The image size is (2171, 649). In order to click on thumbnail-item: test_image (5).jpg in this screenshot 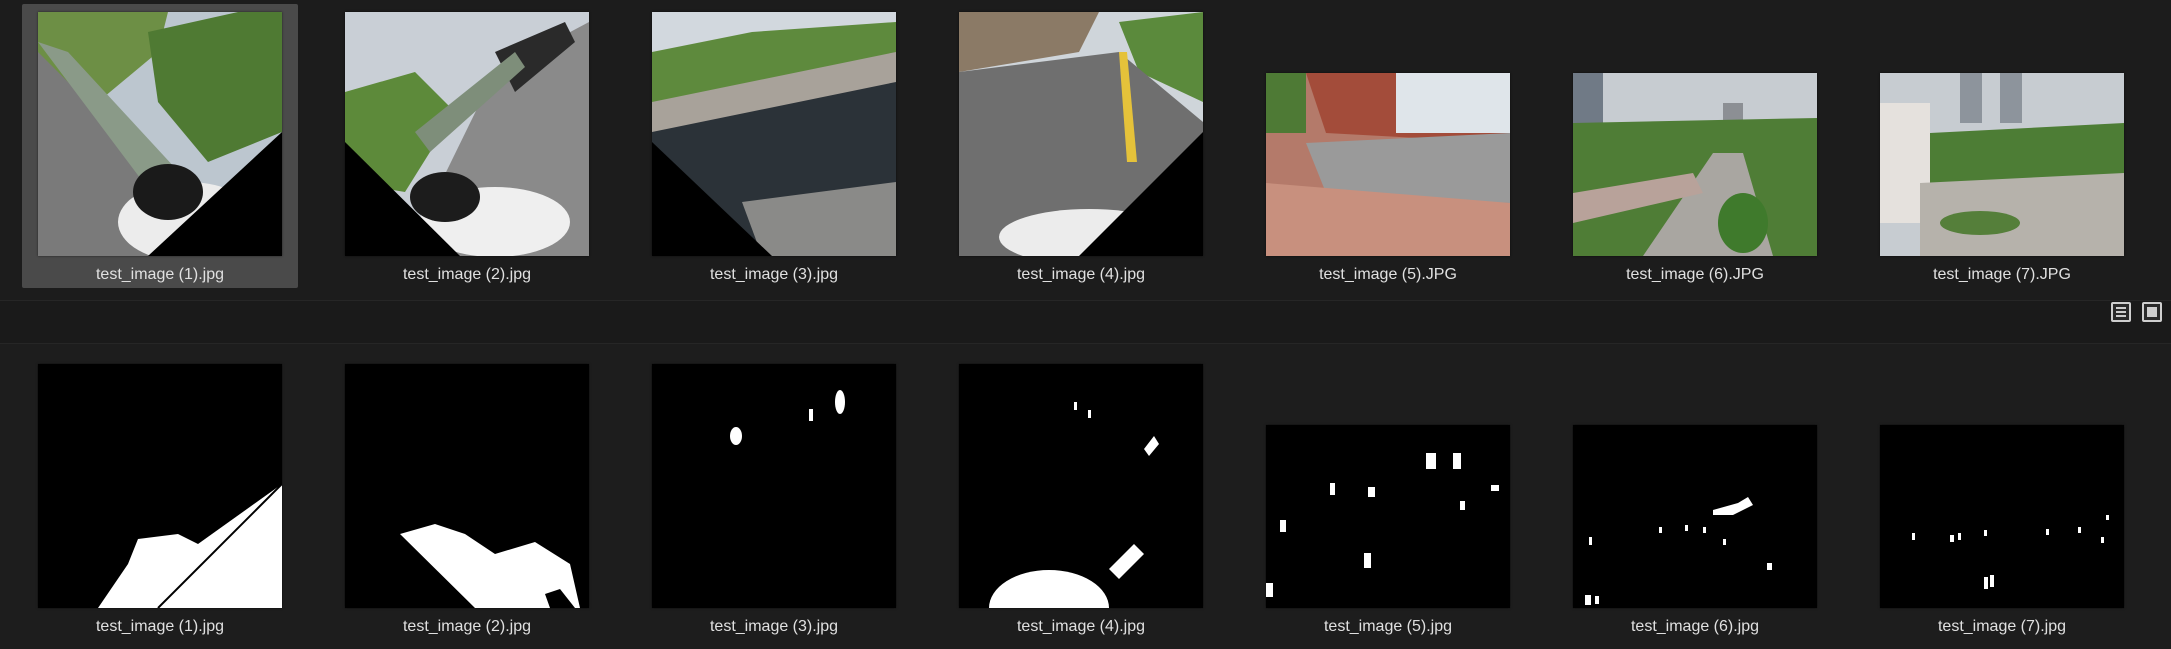, I will do `click(1388, 492)`.